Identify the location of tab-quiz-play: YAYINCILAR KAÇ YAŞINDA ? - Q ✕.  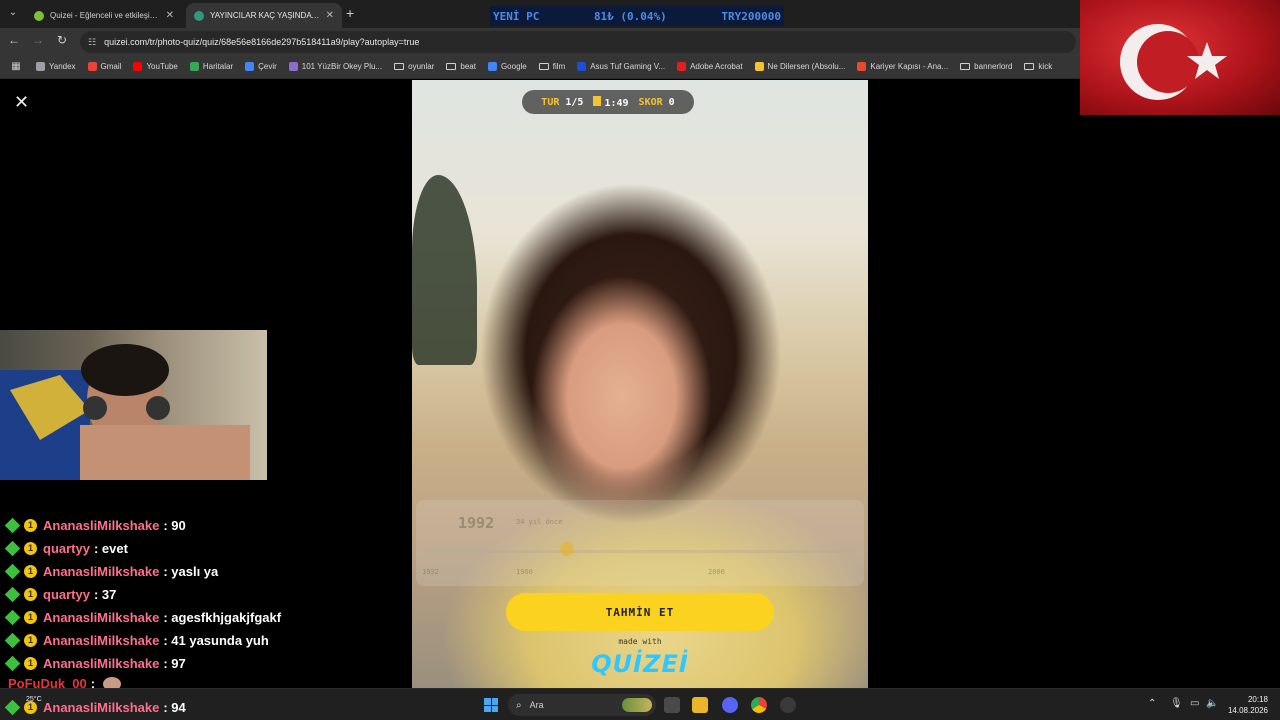
(264, 15).